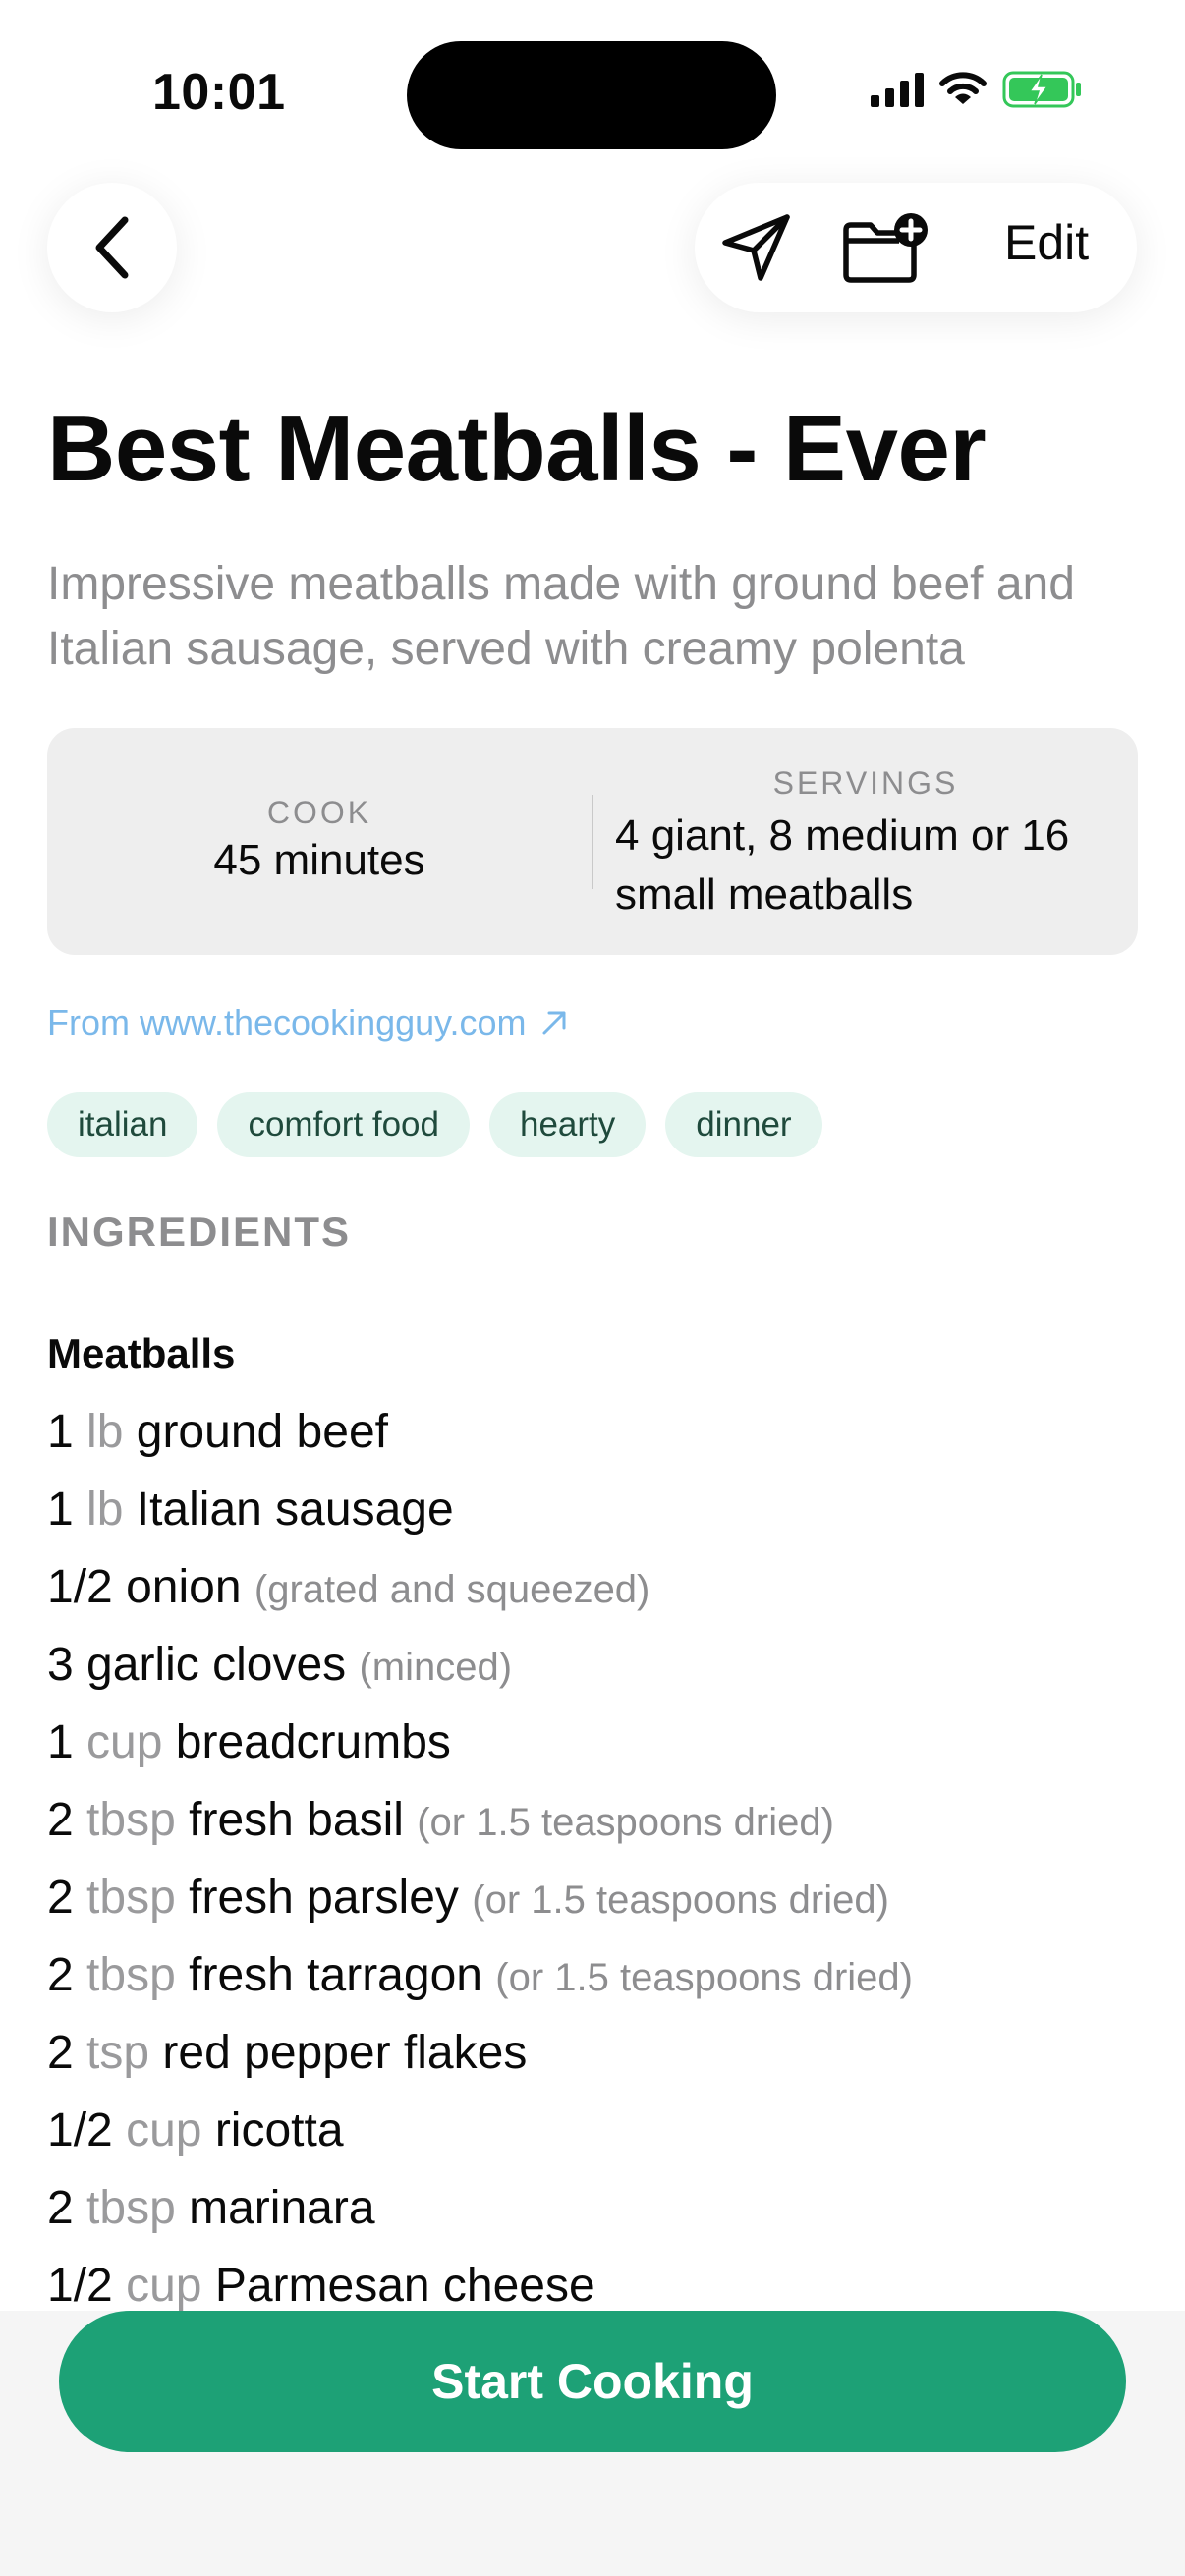 The width and height of the screenshot is (1185, 2576). I want to click on ingredient-note: (minced), so click(436, 1667).